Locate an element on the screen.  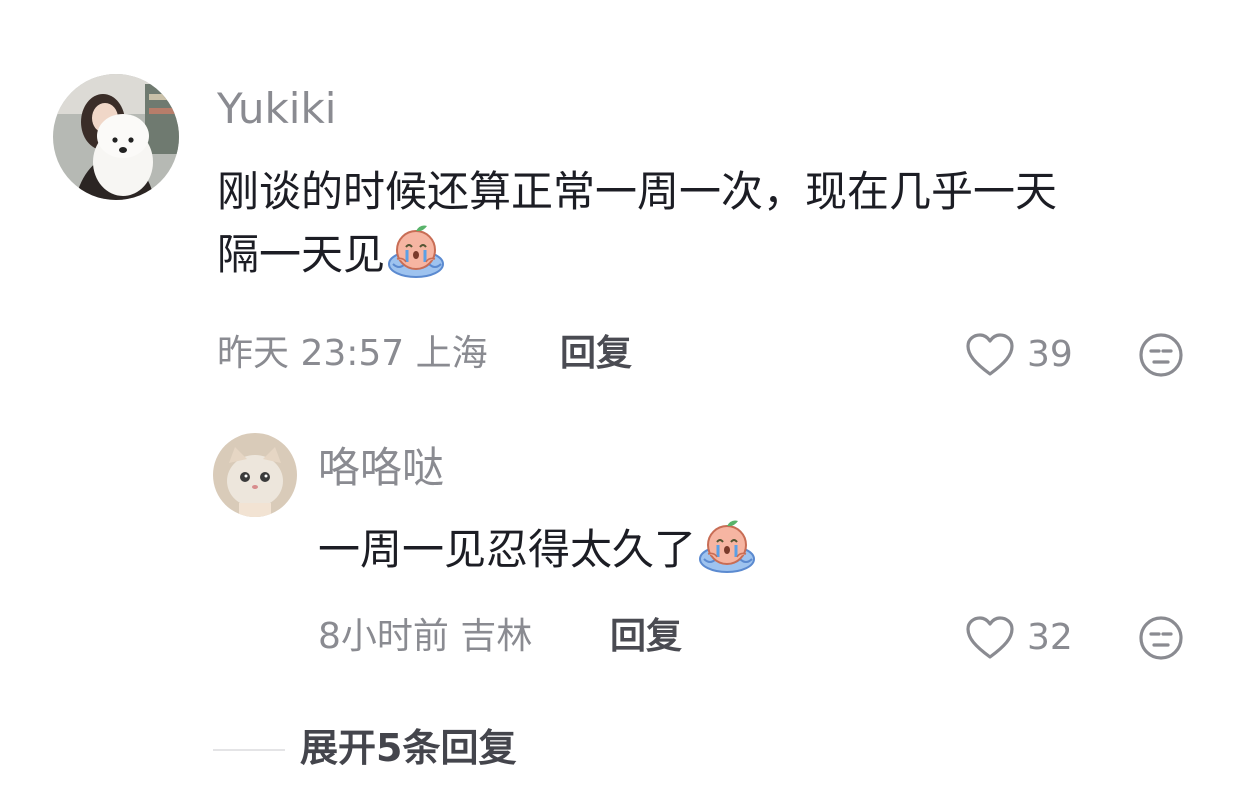
reply-meta: 8小时前 吉林 is located at coordinates (425, 637).